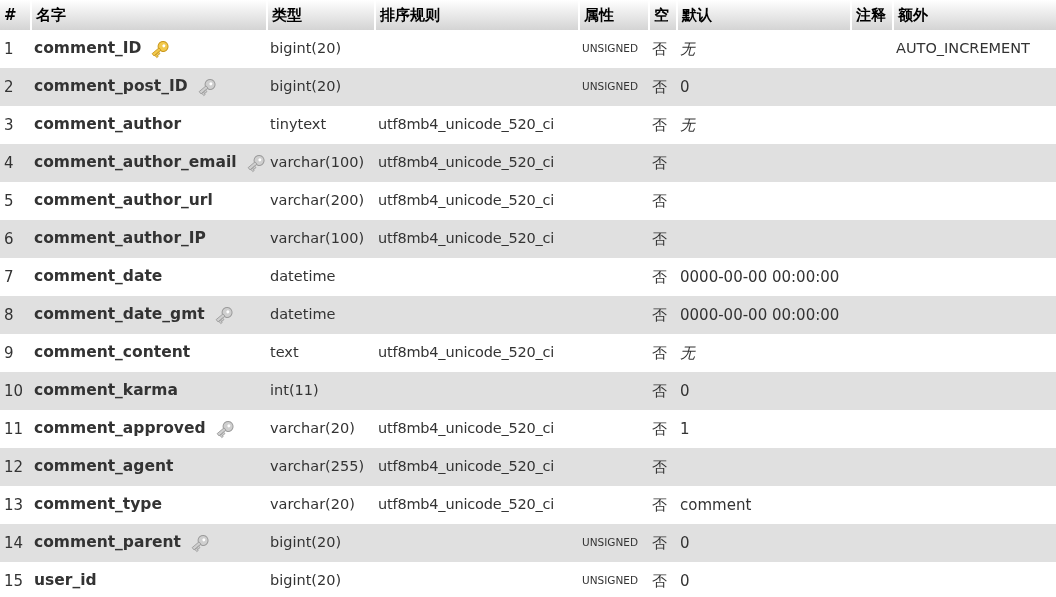 Image resolution: width=1056 pixels, height=597 pixels. Describe the element at coordinates (98, 277) in the screenshot. I see `field-name: comment_date` at that location.